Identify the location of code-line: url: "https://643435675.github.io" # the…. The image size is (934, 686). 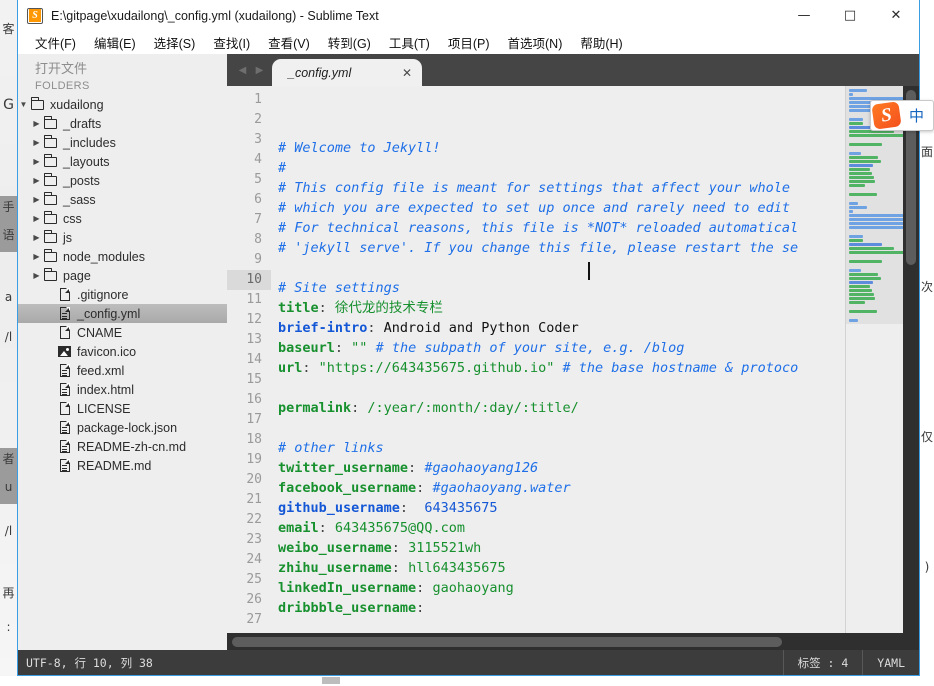
(558, 368).